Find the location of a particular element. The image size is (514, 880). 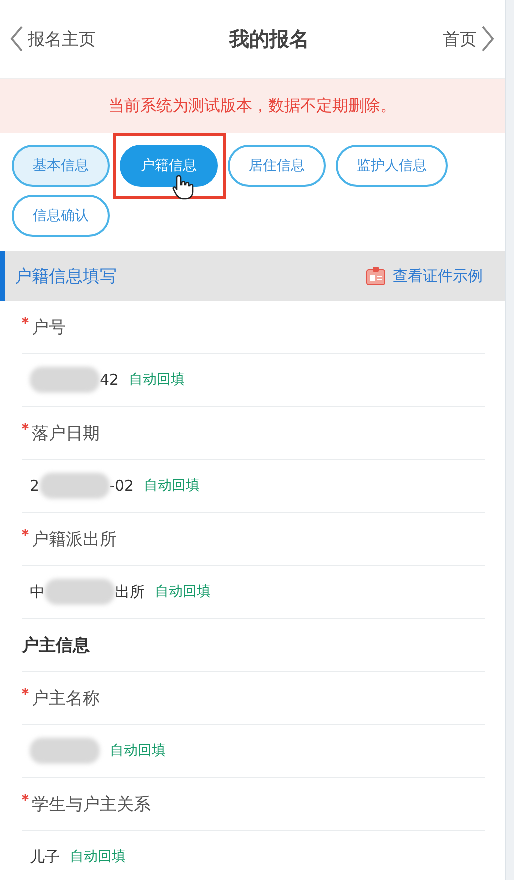

step-tab: 信息确认 is located at coordinates (61, 216).